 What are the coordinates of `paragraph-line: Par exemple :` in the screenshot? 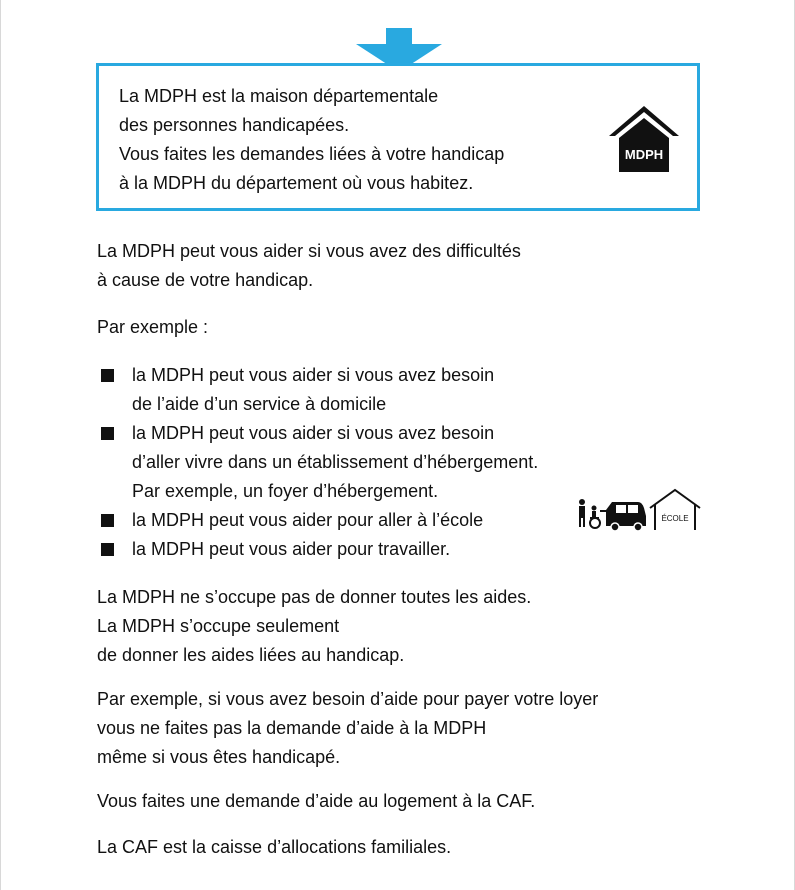 It's located at (153, 327).